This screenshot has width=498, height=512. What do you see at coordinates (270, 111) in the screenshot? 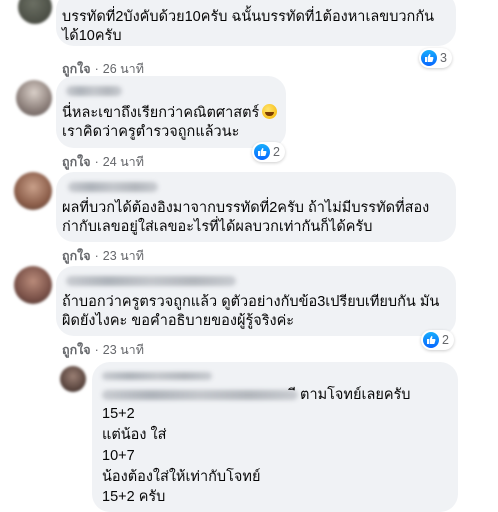
I see `rofl-emoji-icon` at bounding box center [270, 111].